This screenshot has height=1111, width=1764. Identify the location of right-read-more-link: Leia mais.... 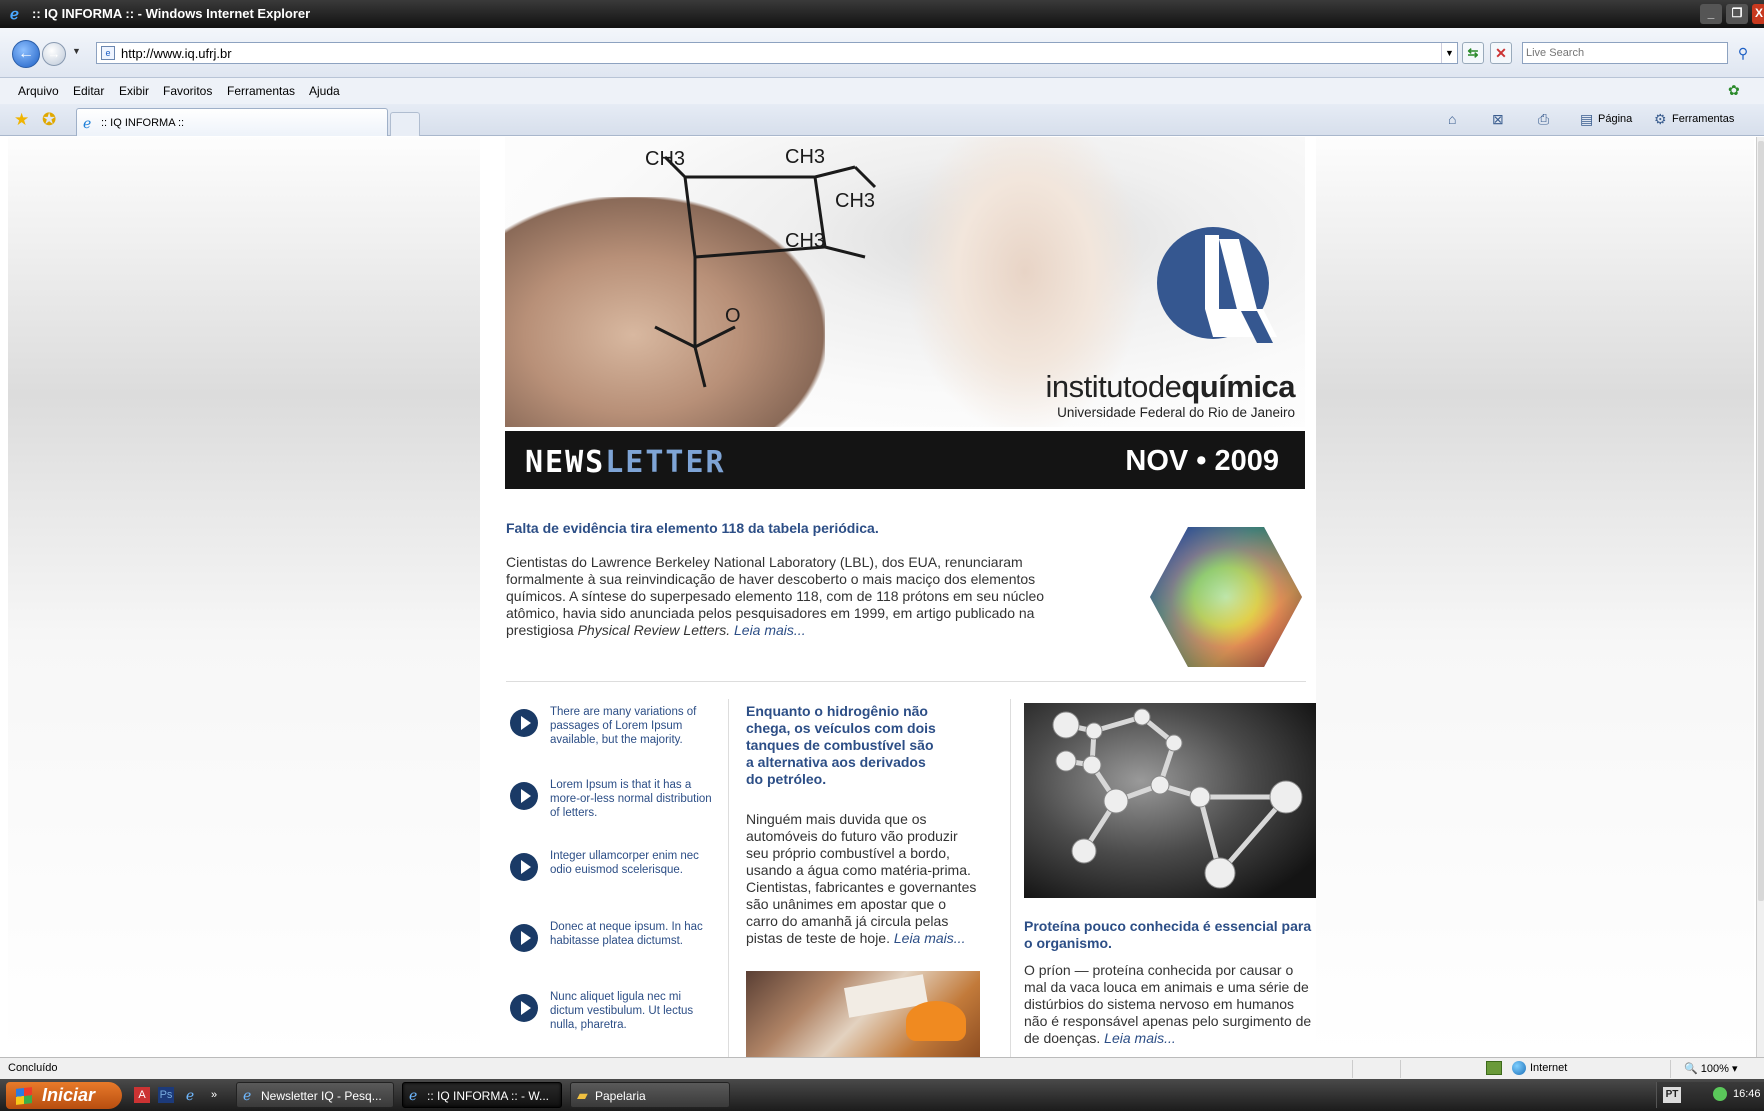
(1140, 1038).